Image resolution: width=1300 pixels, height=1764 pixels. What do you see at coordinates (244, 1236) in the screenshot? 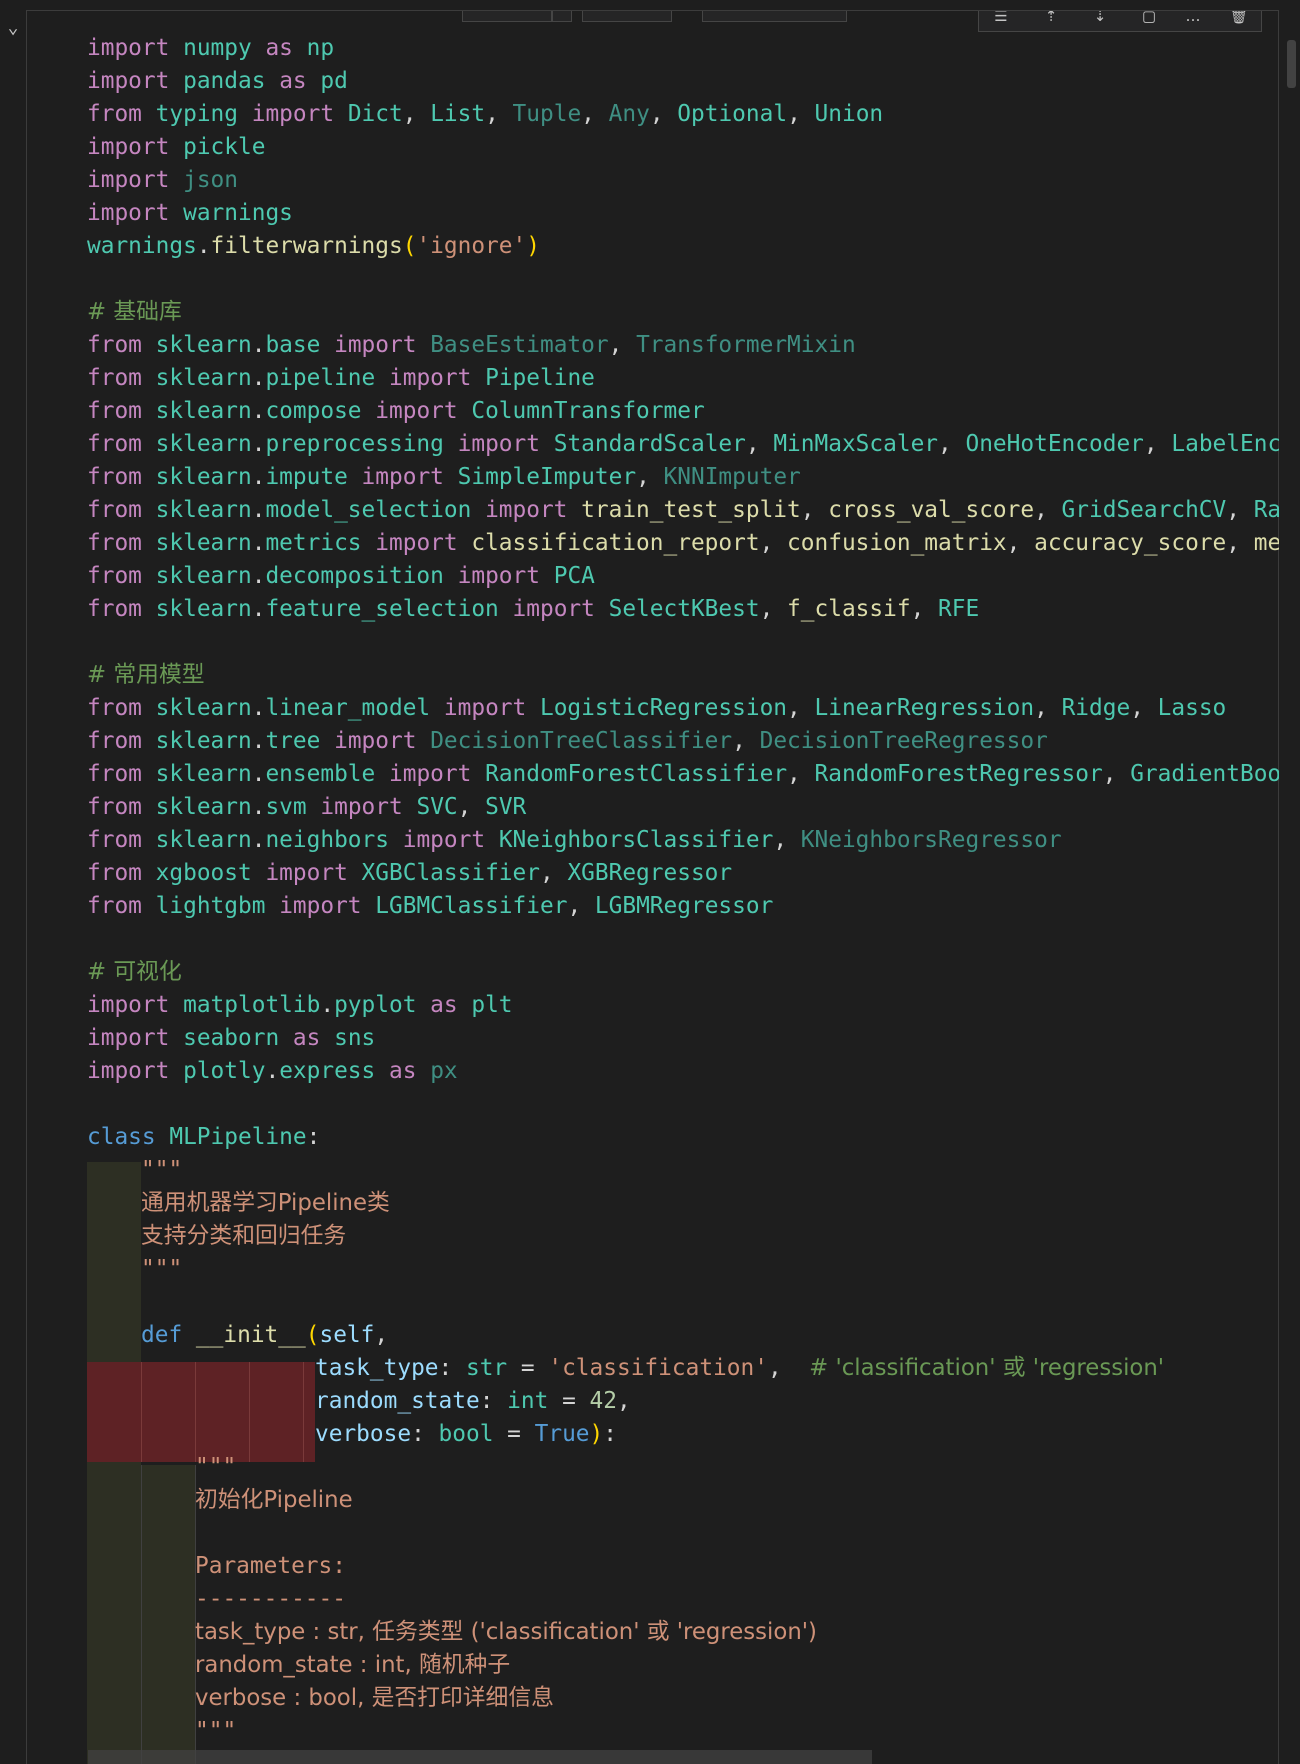
I see `docstring-line: 支持分类和回归任务` at bounding box center [244, 1236].